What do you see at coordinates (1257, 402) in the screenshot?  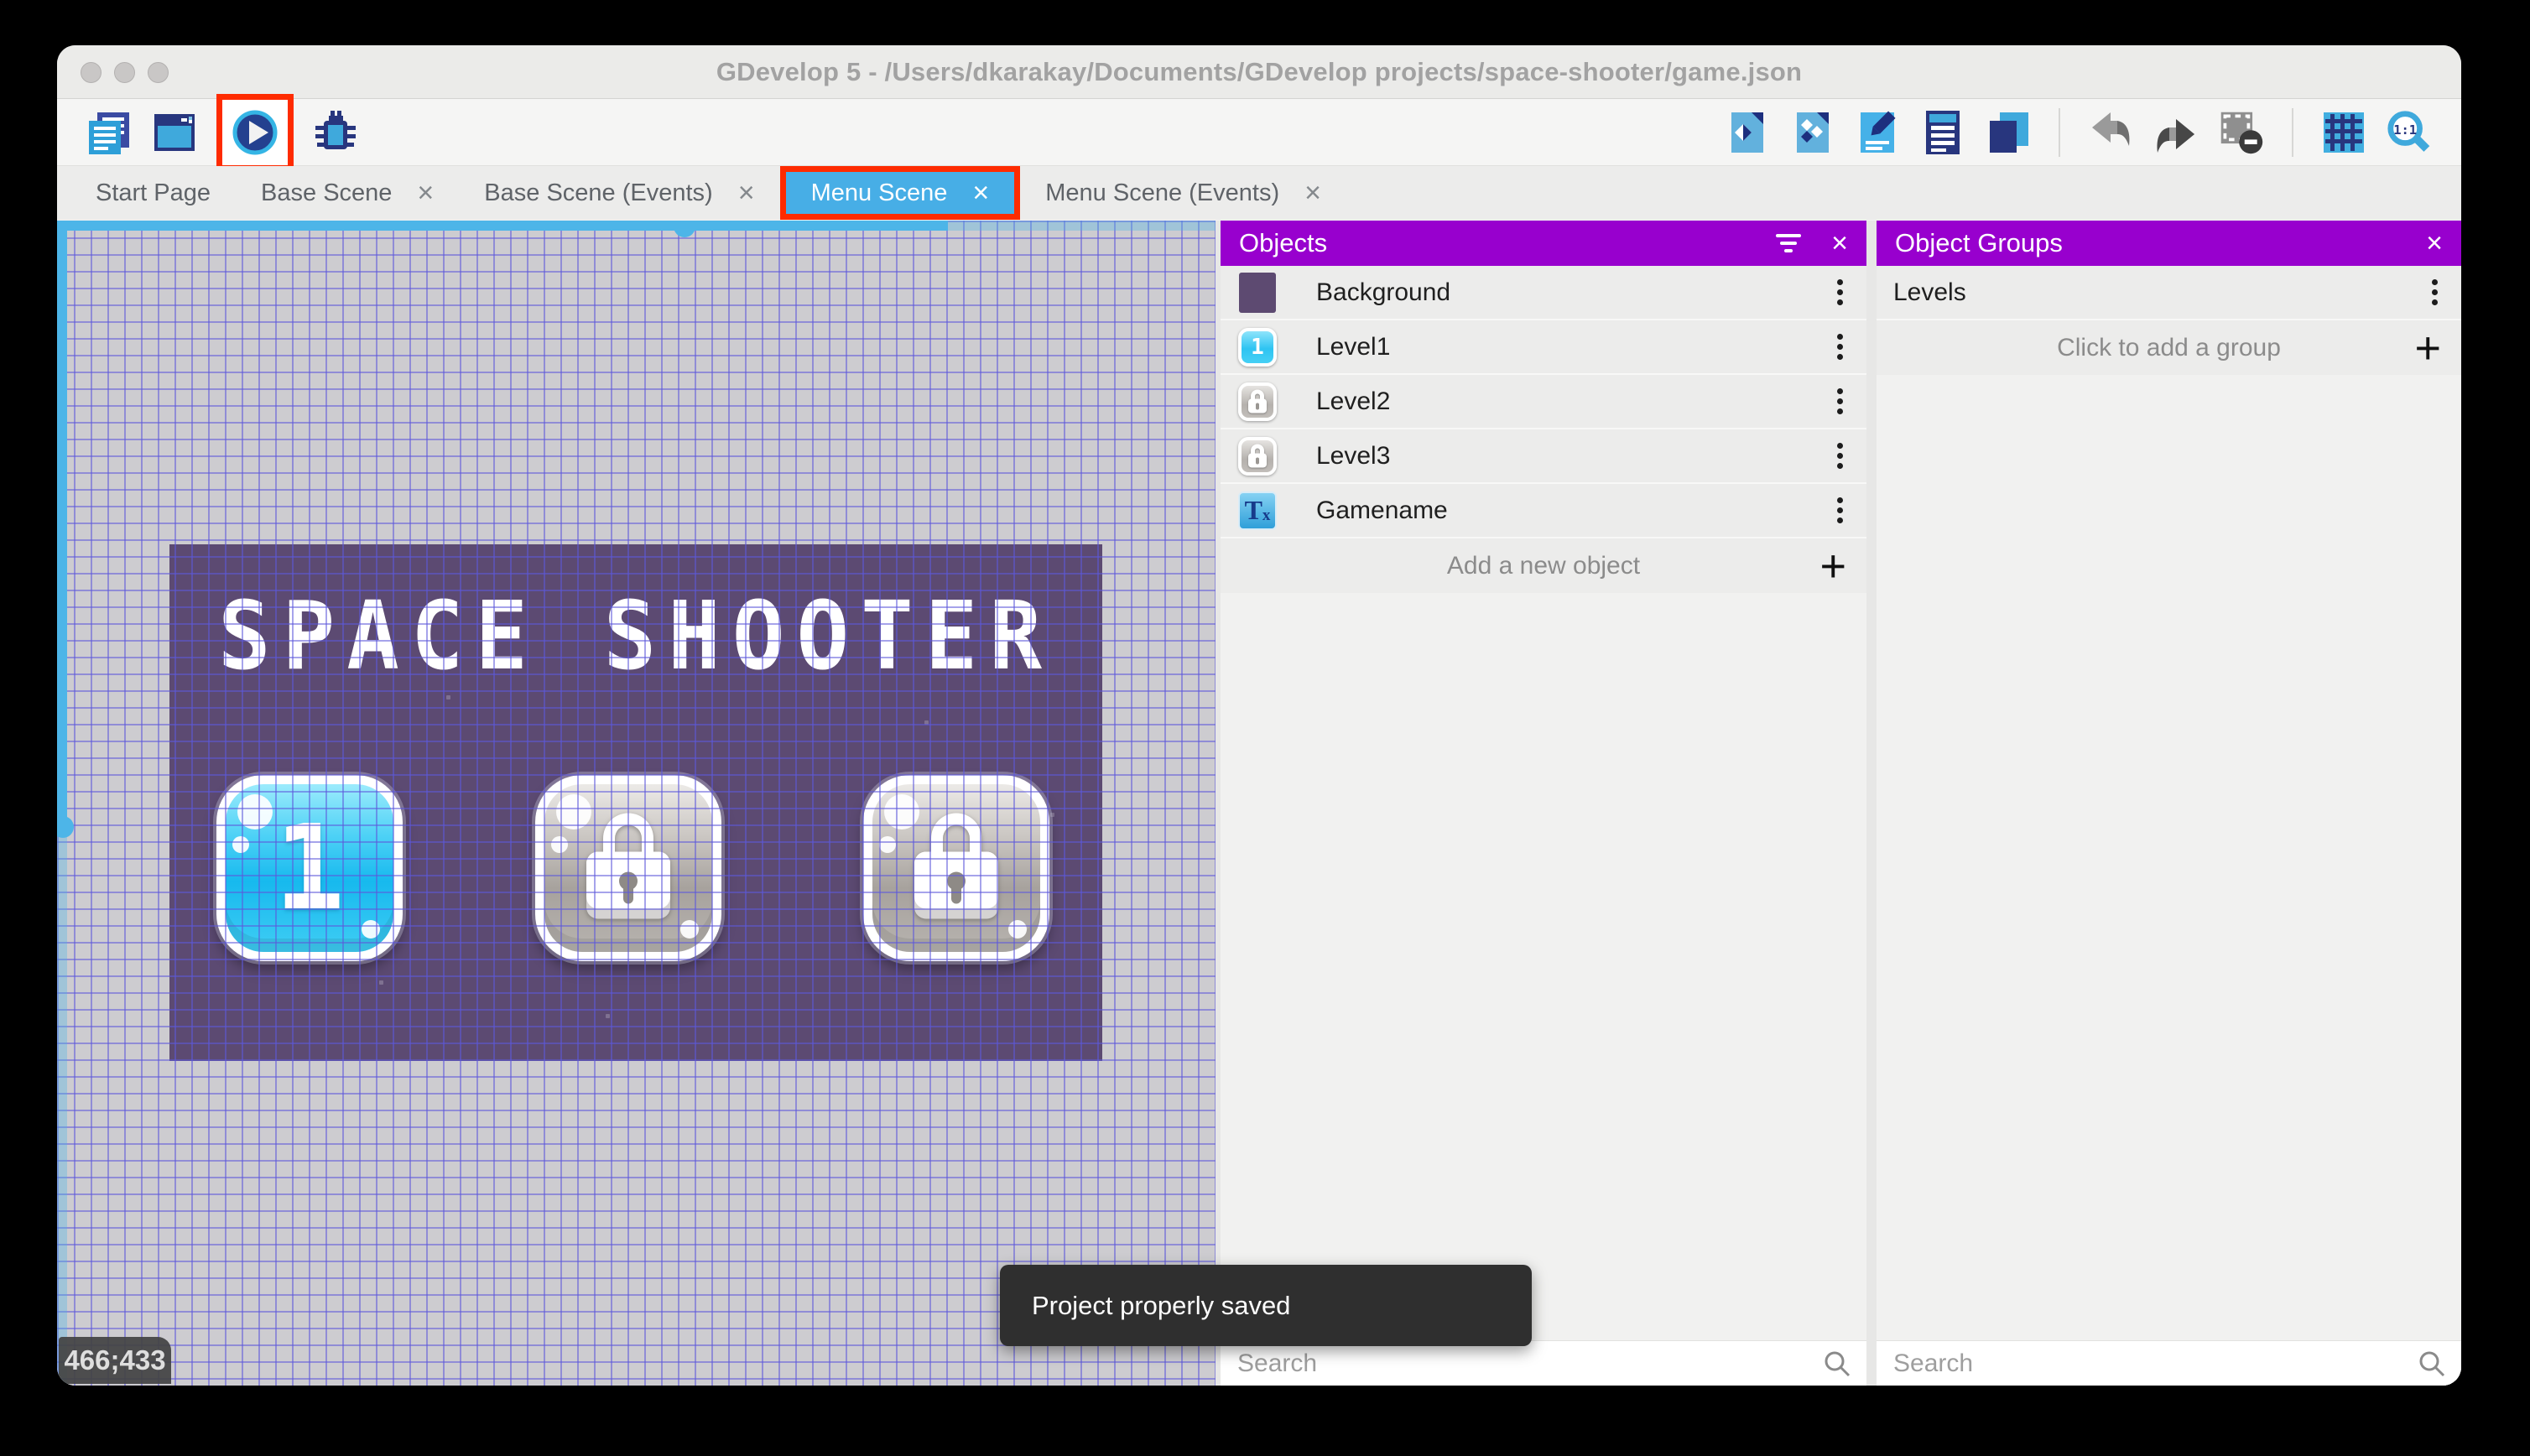 I see `level2-thumbnail` at bounding box center [1257, 402].